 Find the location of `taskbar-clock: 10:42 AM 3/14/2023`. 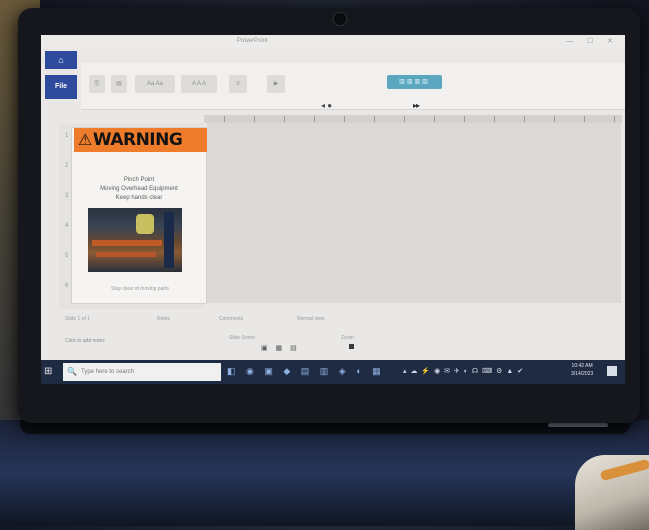

taskbar-clock: 10:42 AM 3/14/2023 is located at coordinates (582, 370).